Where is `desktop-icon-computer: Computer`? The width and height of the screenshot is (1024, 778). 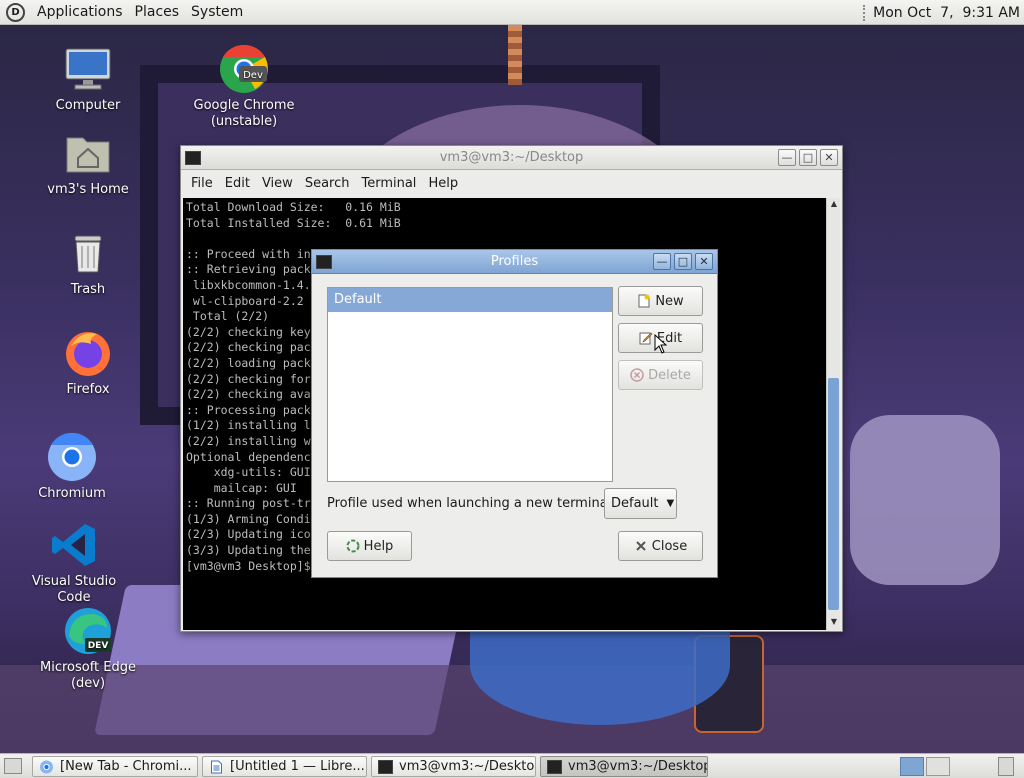
desktop-icon-computer: Computer is located at coordinates (88, 79).